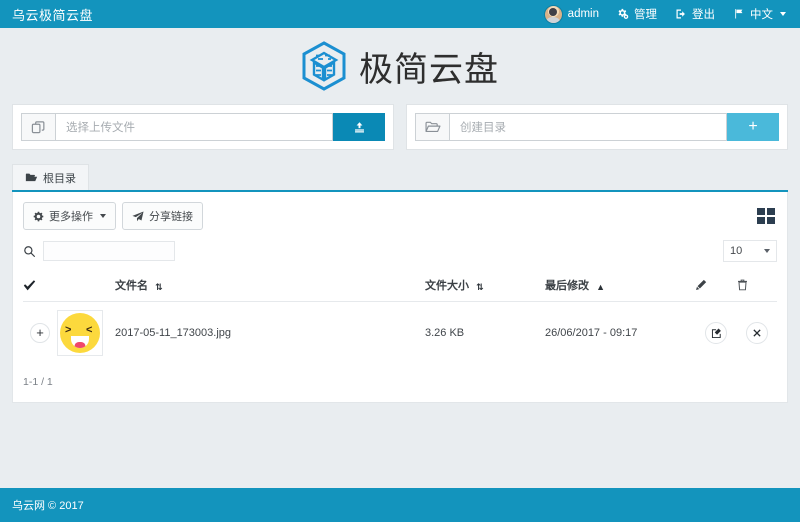 This screenshot has width=800, height=522. I want to click on table-header-row: 文件名 ⇅ 文件大小 ⇅ 最后修改 ▲, so click(400, 286).